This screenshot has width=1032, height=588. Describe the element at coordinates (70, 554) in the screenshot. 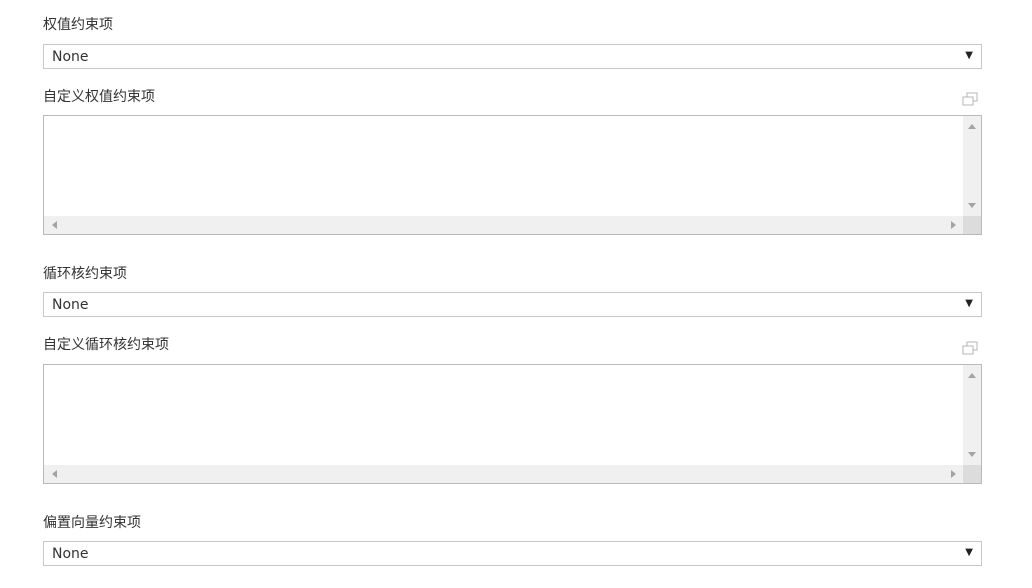

I see `bias-constraint-selected-value: None` at that location.